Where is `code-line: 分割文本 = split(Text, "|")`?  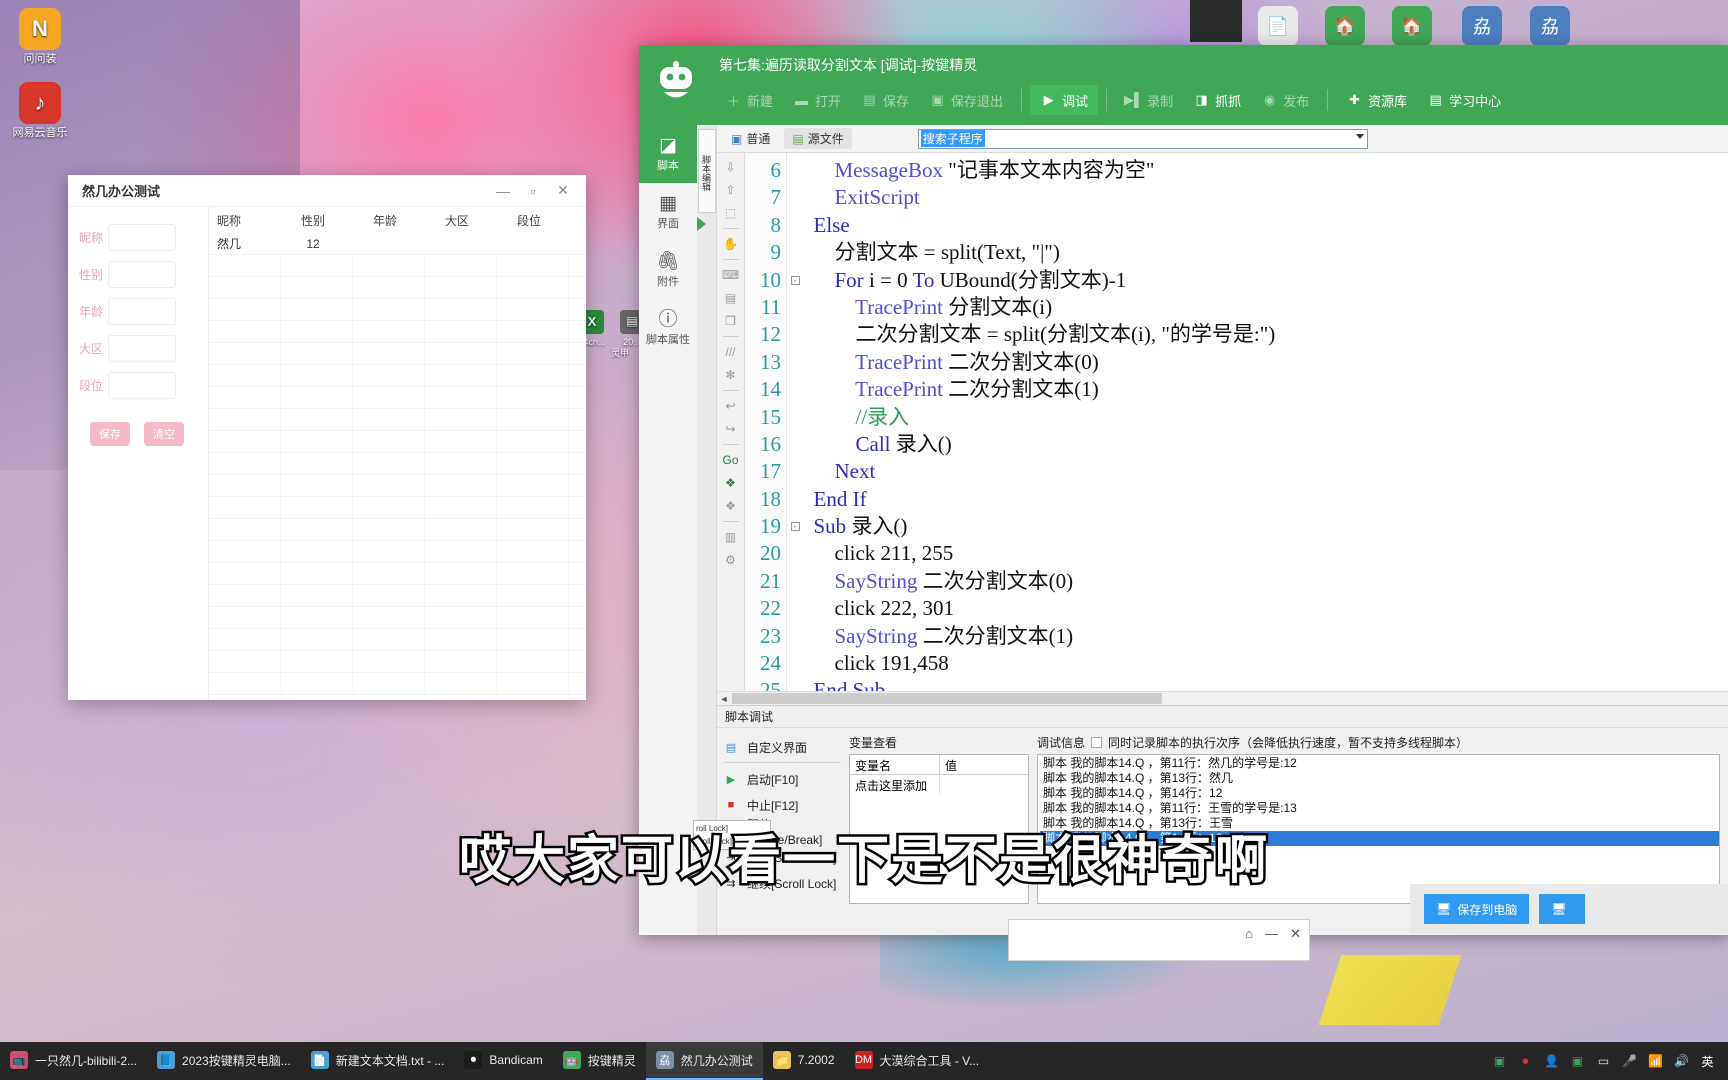
code-line: 分割文本 = split(Text, "|") is located at coordinates (1265, 252).